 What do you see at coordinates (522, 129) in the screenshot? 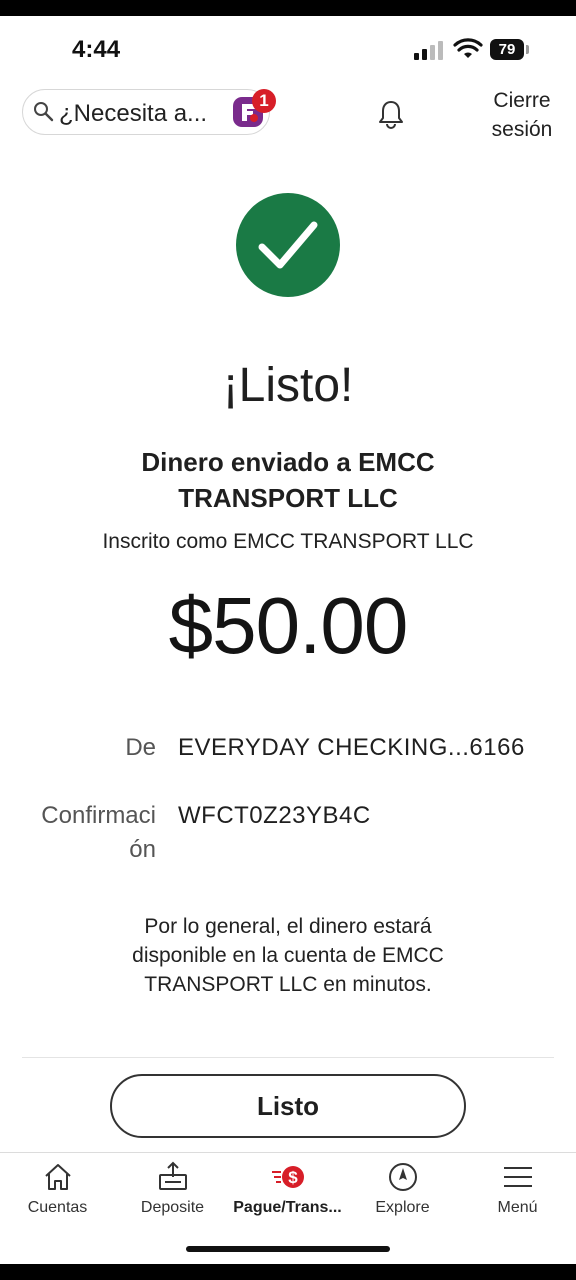
I see `logout-label-line2: sesión` at bounding box center [522, 129].